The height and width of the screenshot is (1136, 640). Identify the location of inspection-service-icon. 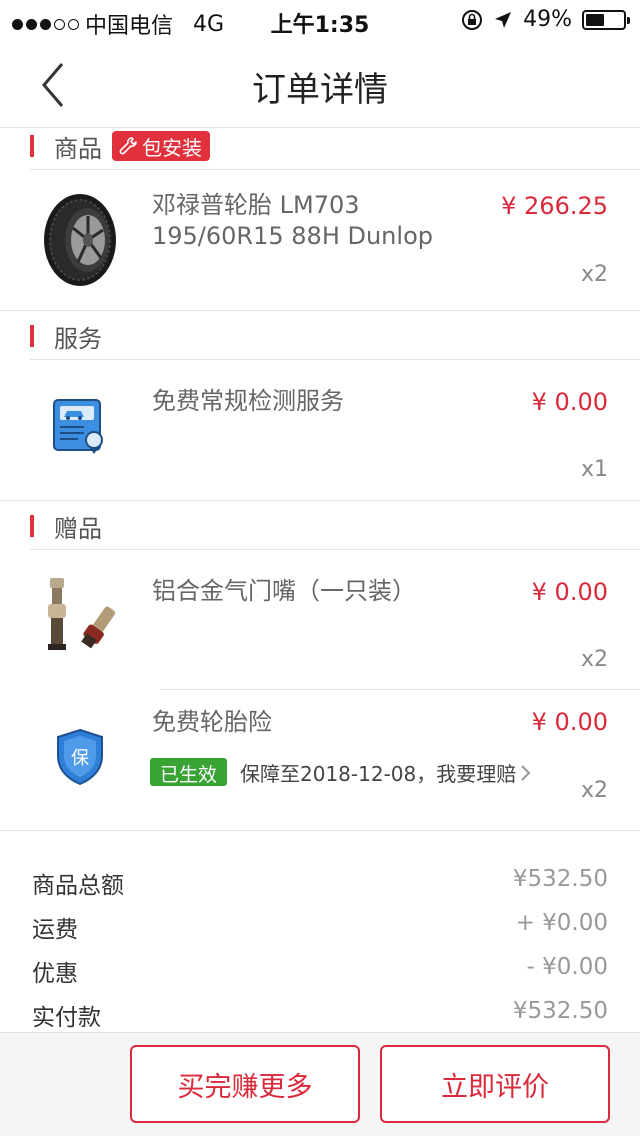
(78, 426).